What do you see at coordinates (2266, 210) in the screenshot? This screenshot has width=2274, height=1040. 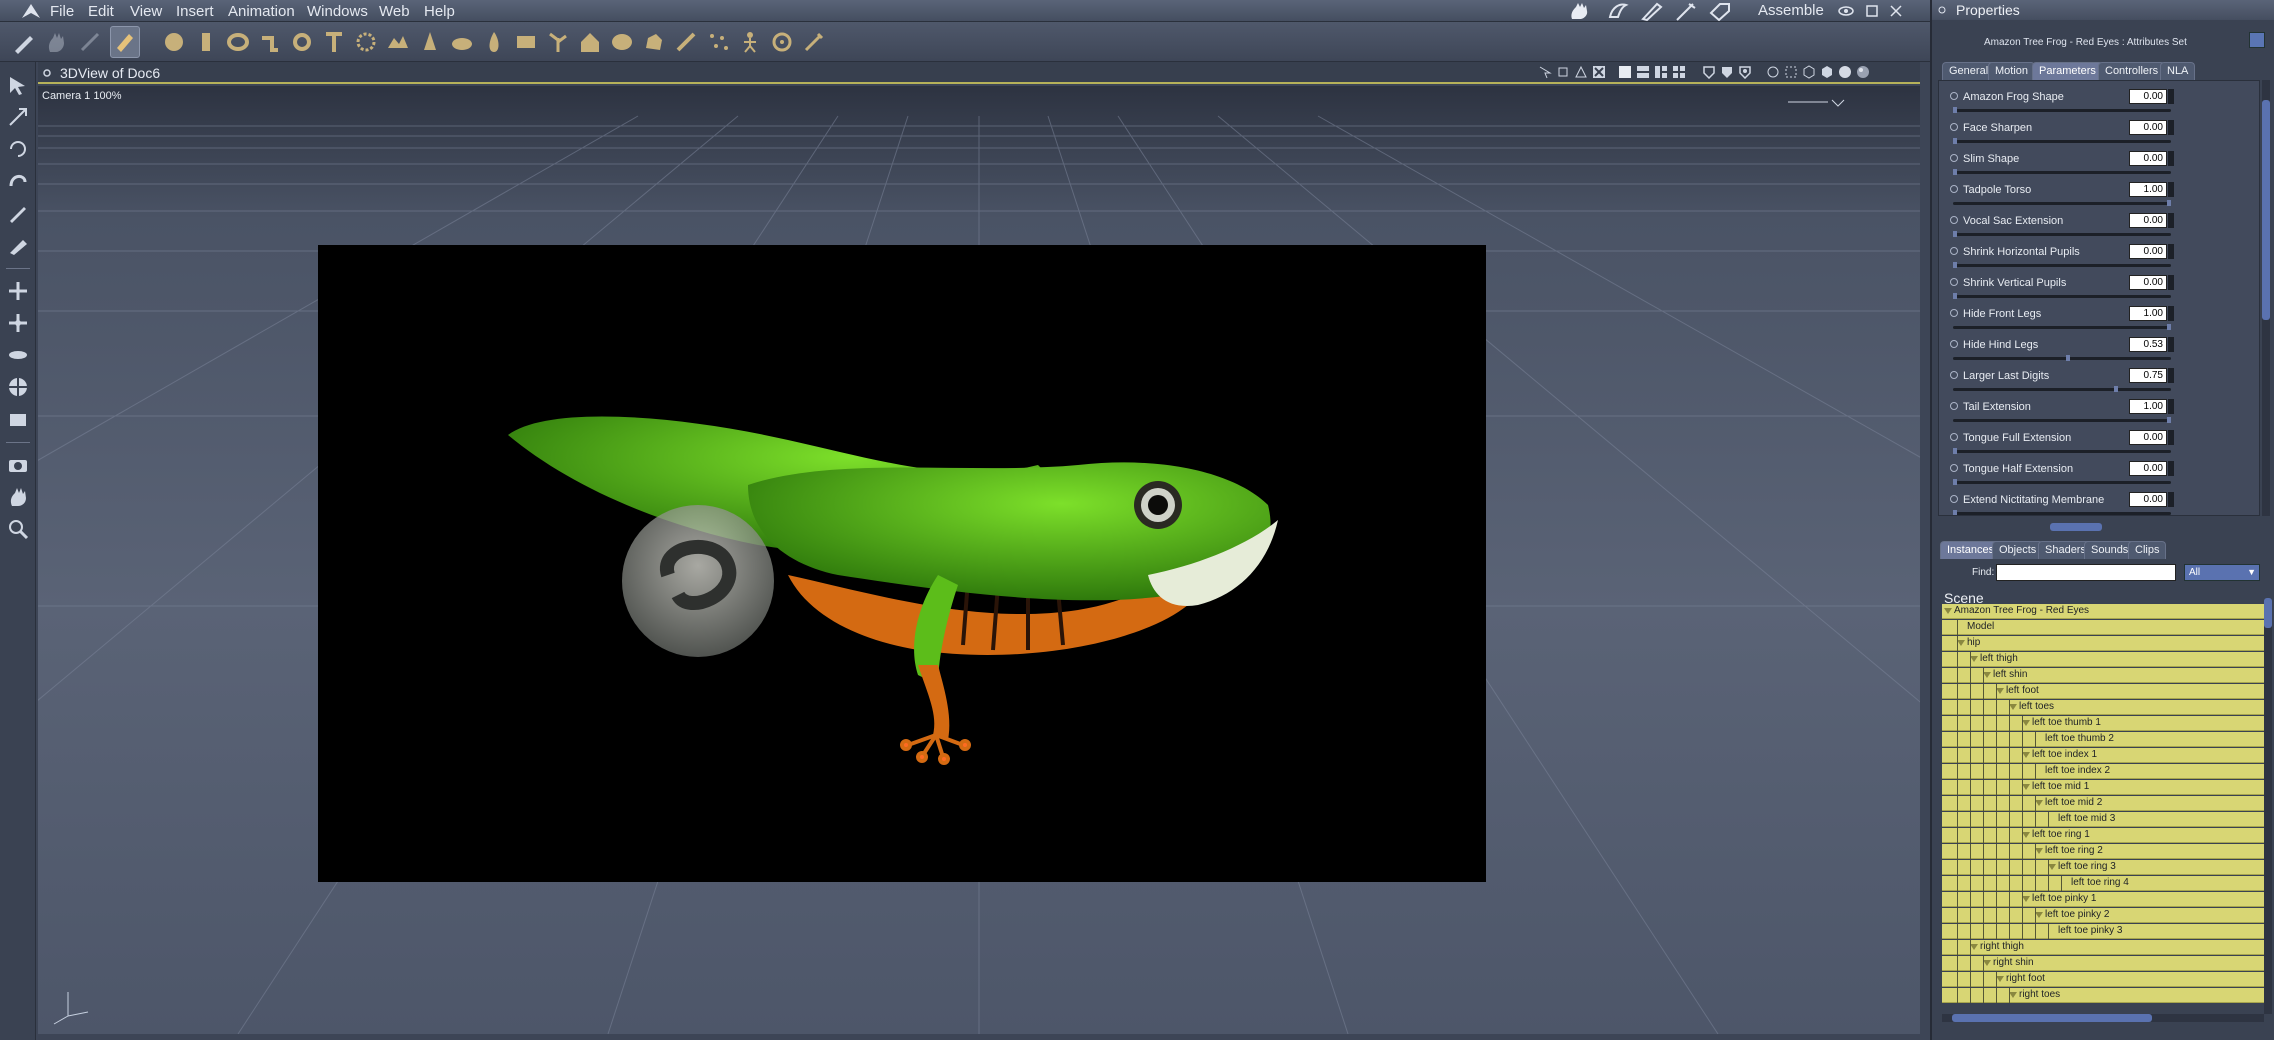 I see `parameters-scroll-thumb` at bounding box center [2266, 210].